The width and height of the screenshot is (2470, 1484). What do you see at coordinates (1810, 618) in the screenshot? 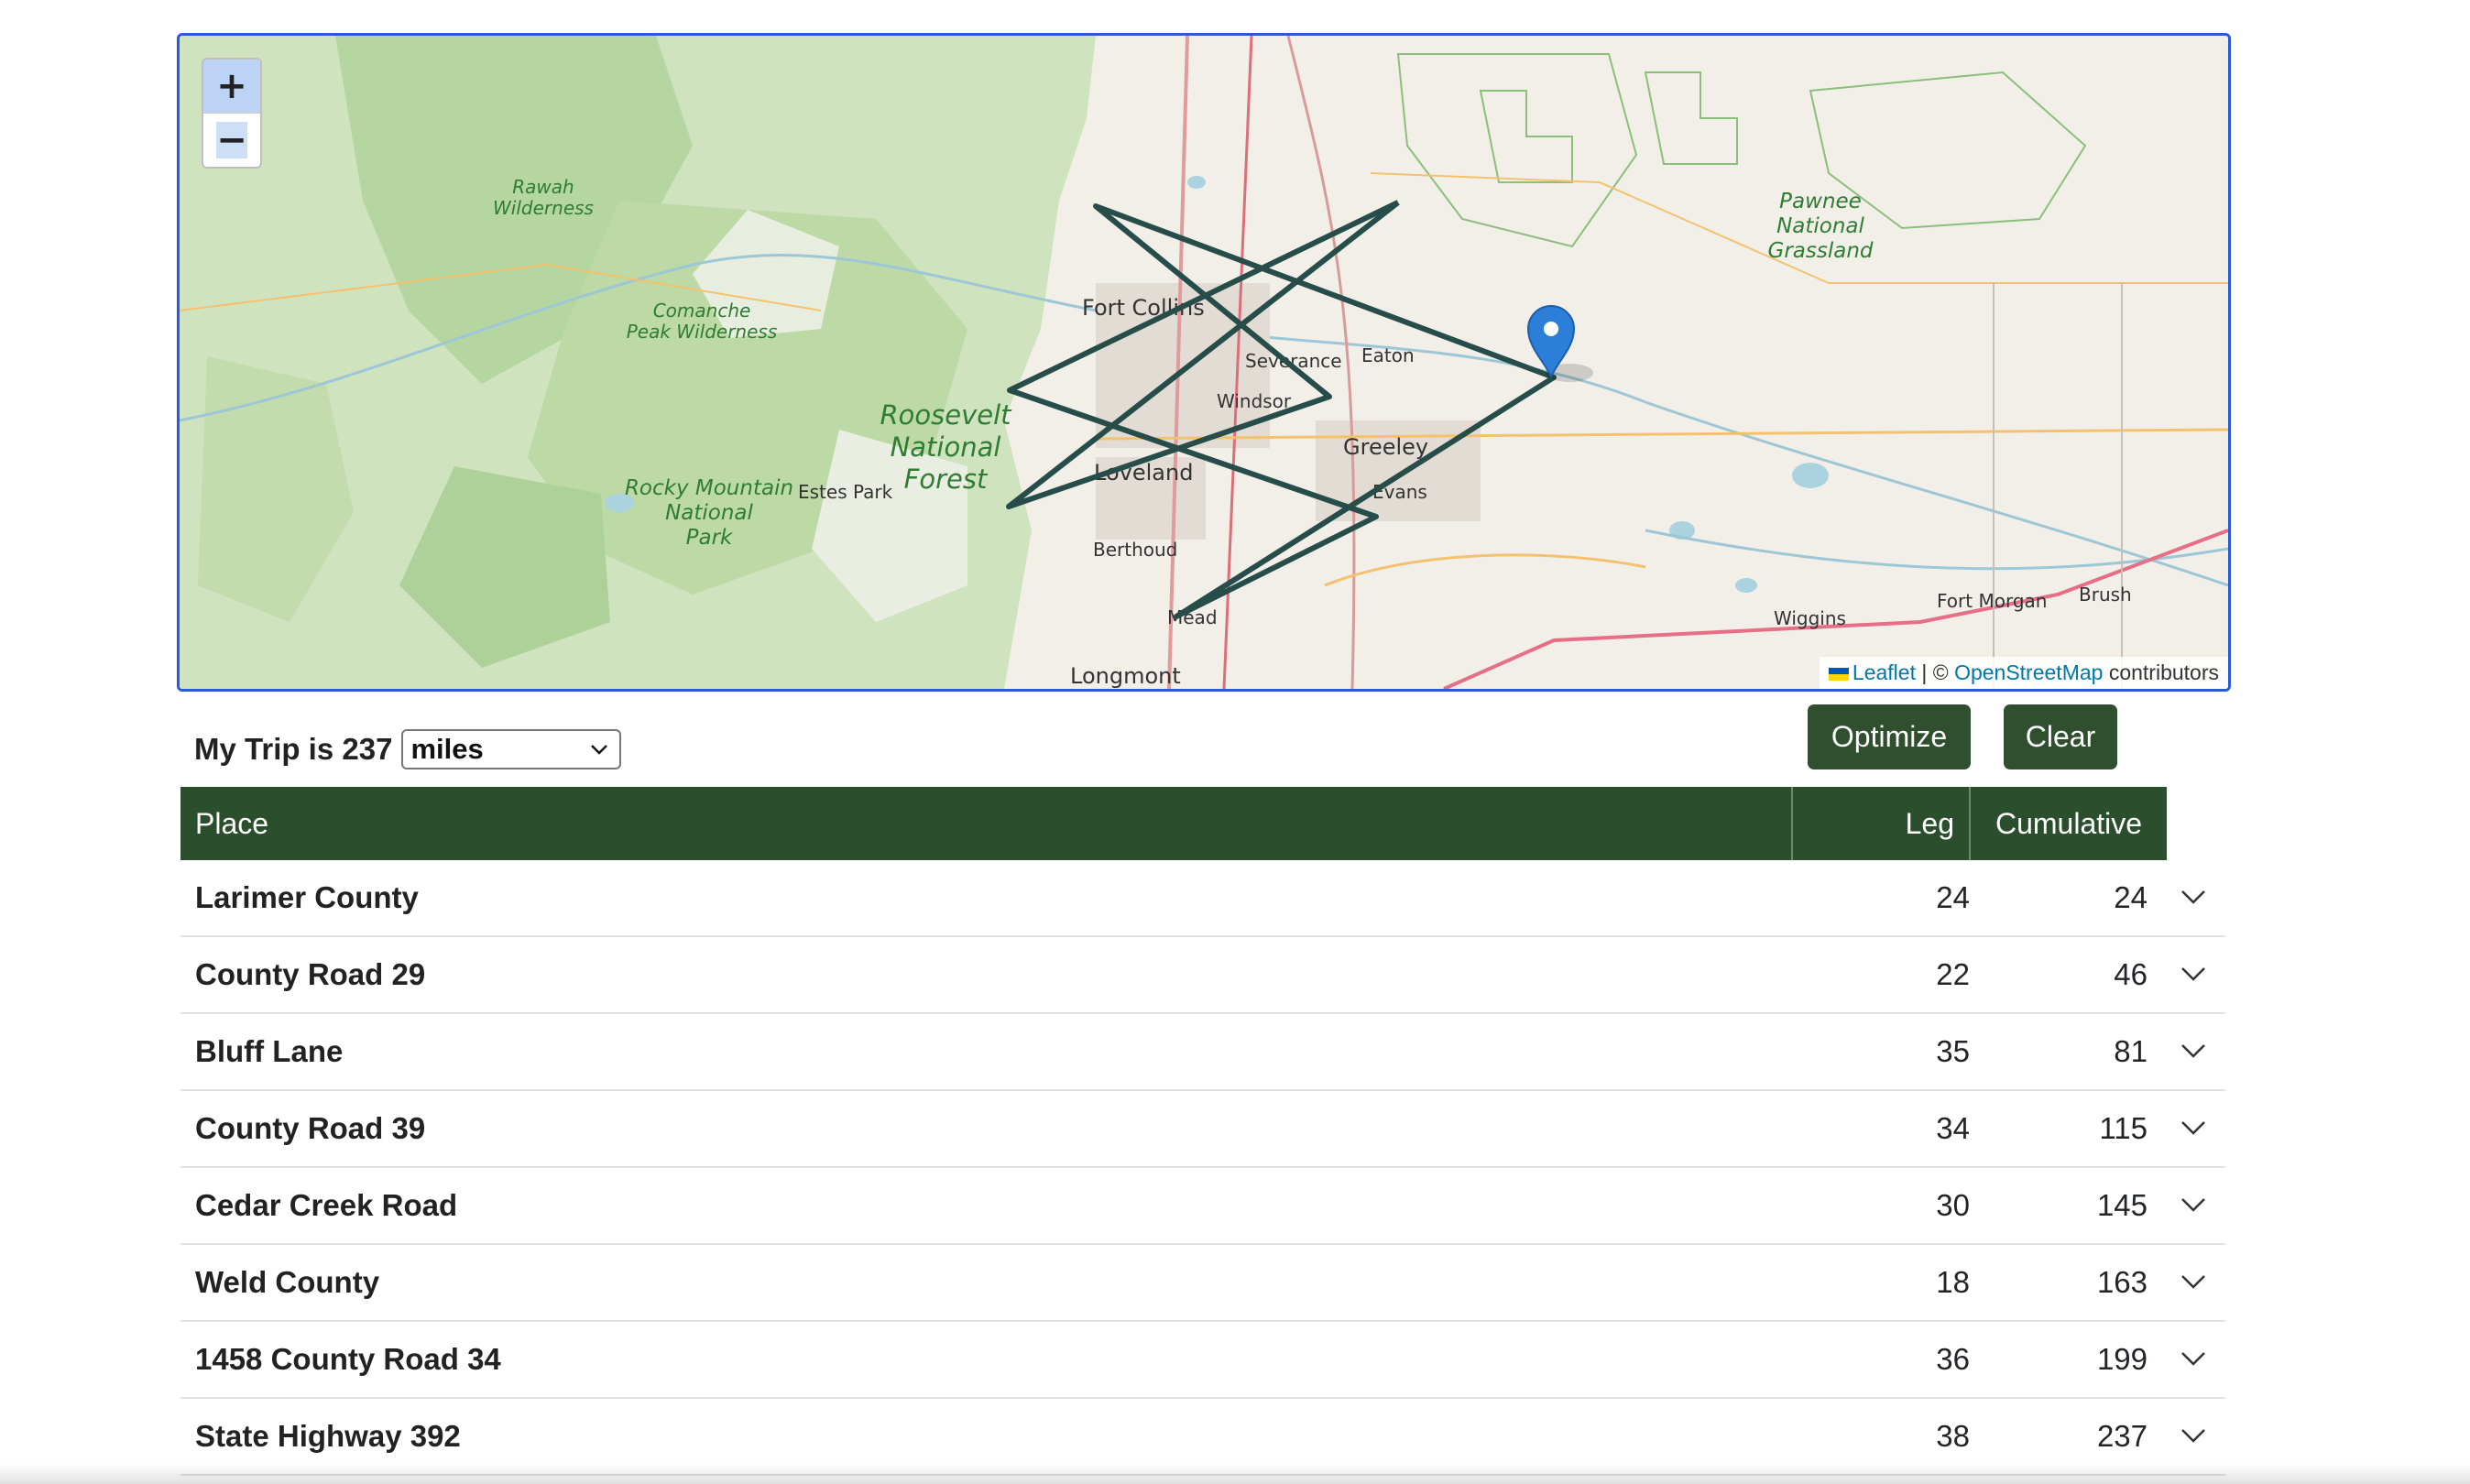
I see `label-wiggins: Wiggins` at bounding box center [1810, 618].